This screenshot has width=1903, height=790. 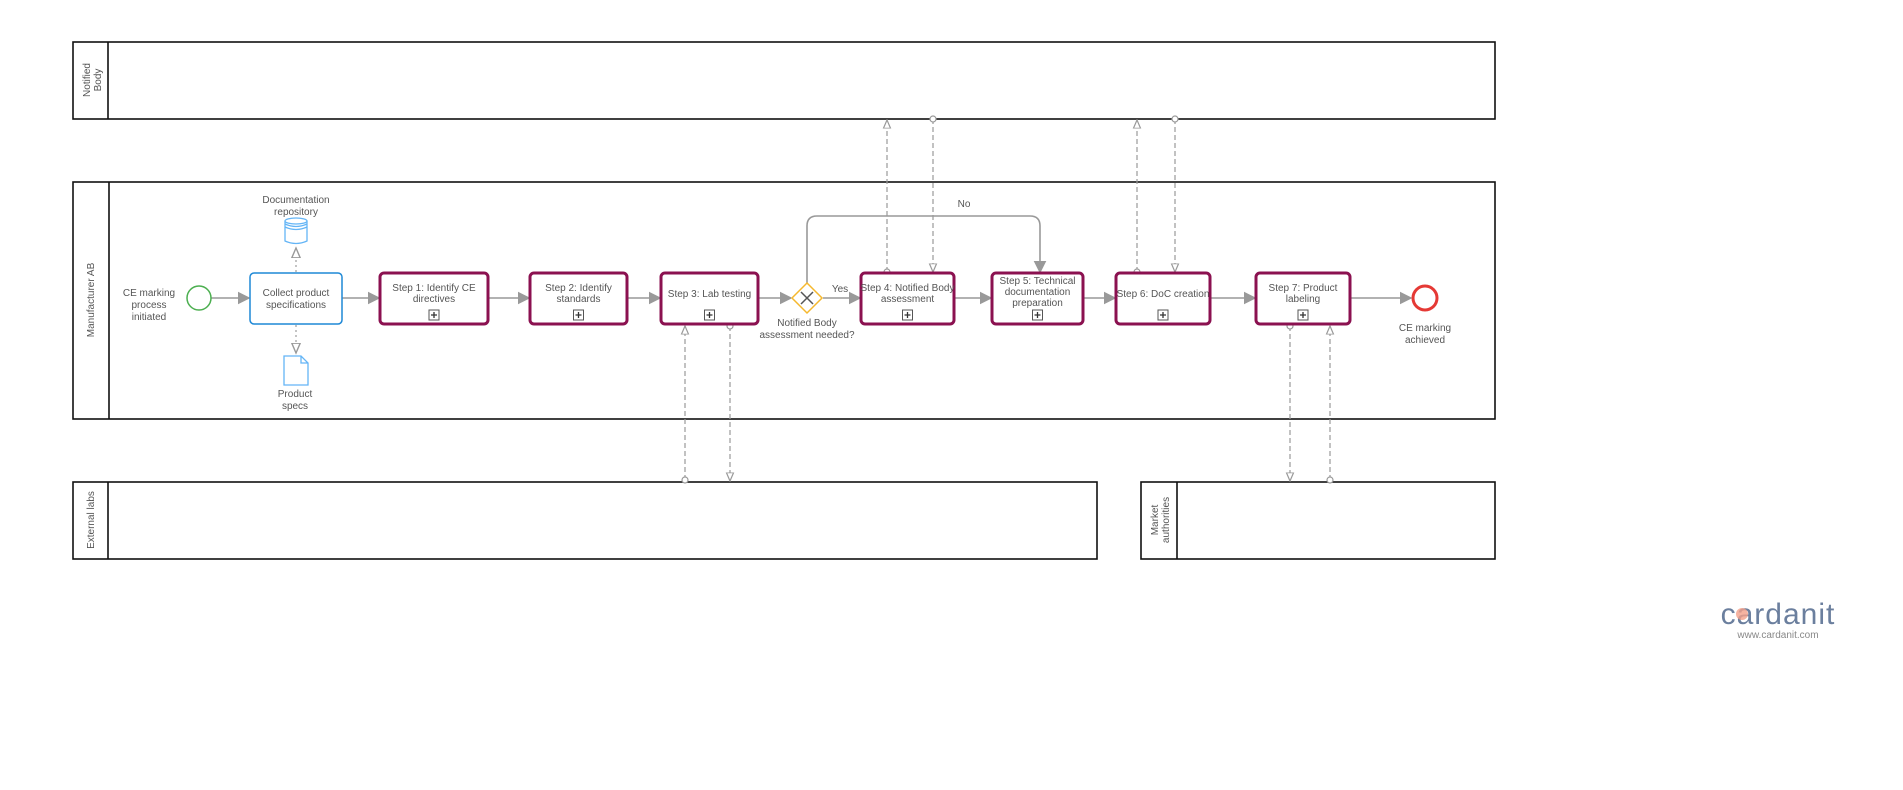 What do you see at coordinates (840, 289) in the screenshot?
I see `gateway-yes-label: Yes` at bounding box center [840, 289].